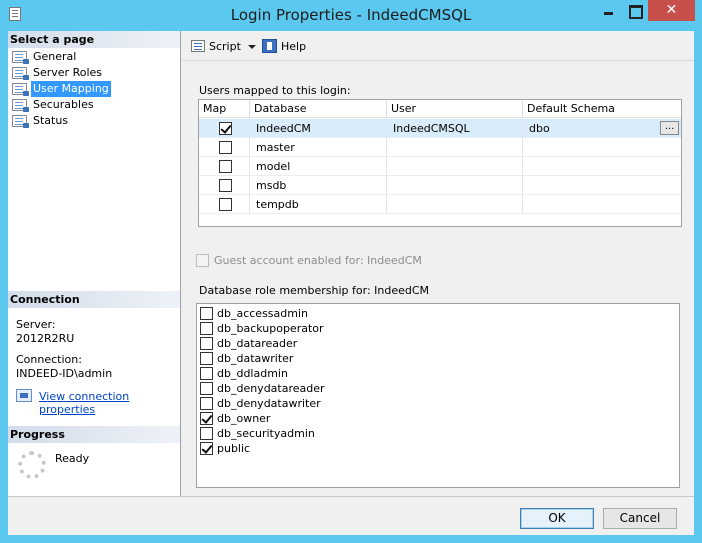 Image resolution: width=702 pixels, height=543 pixels. I want to click on grid-header: Map Database User Default Schema, so click(440, 109).